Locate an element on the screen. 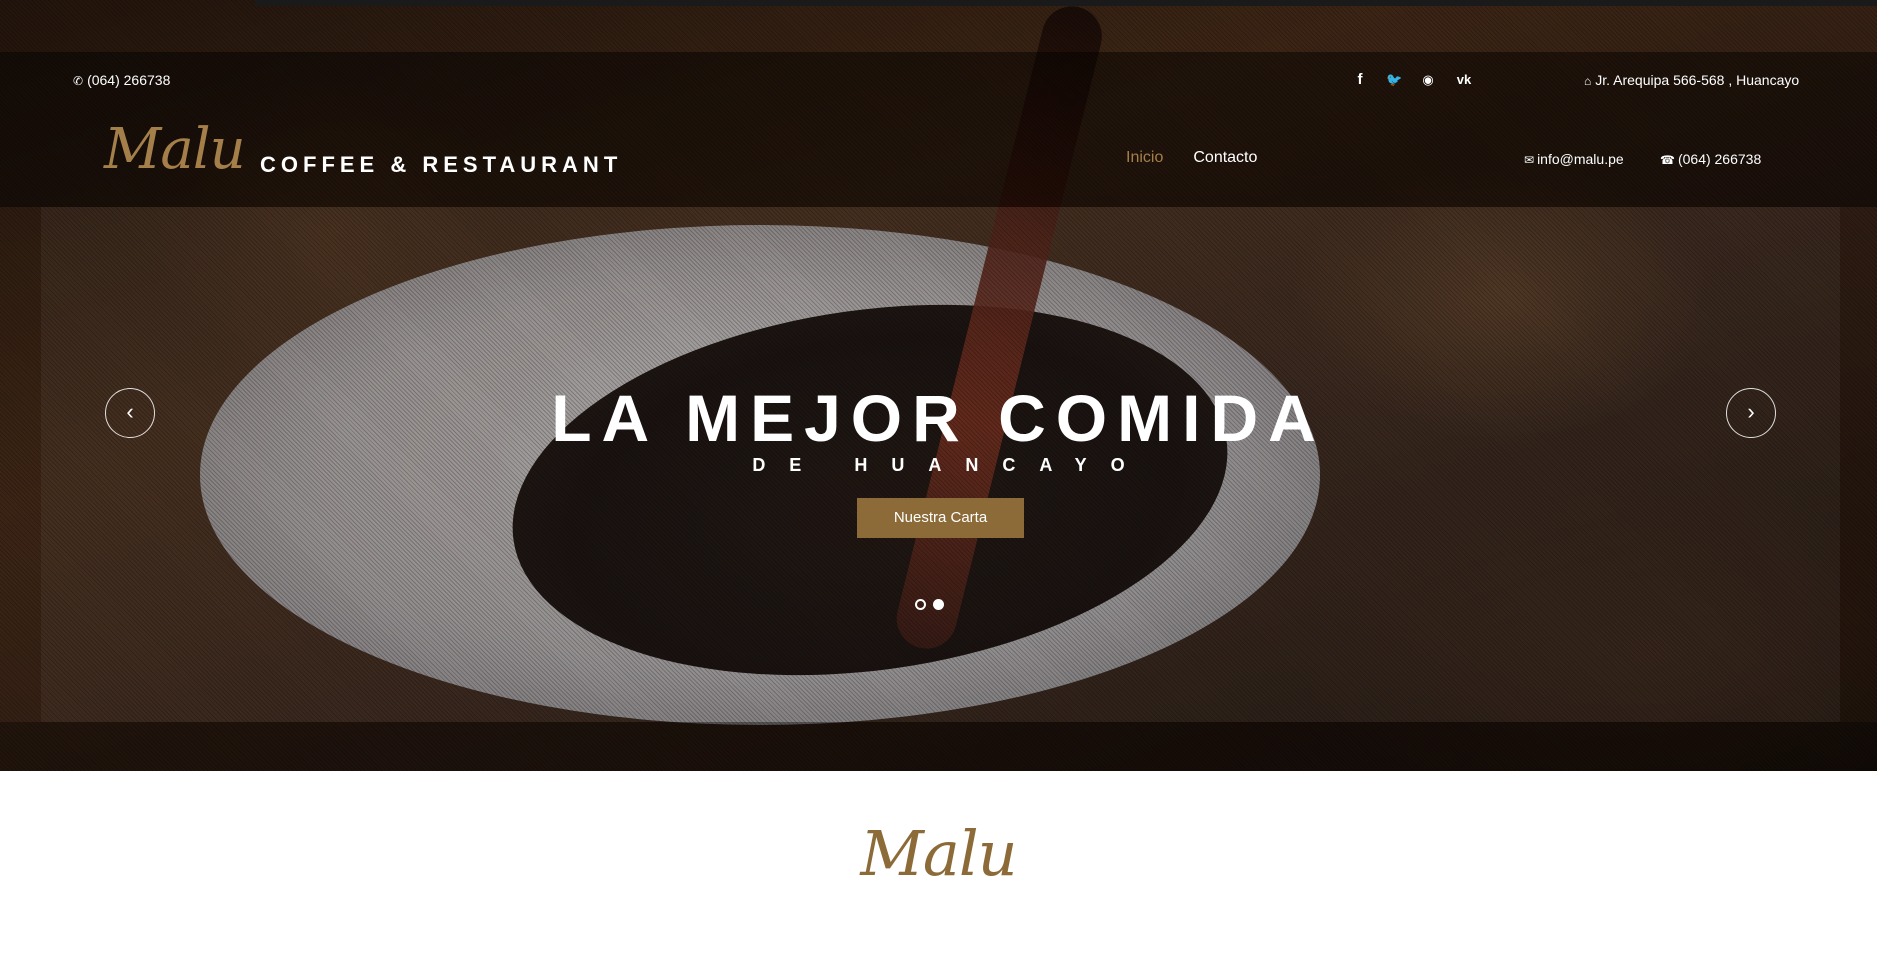  slide-subline: DE HUANCAYO is located at coordinates (950, 465).